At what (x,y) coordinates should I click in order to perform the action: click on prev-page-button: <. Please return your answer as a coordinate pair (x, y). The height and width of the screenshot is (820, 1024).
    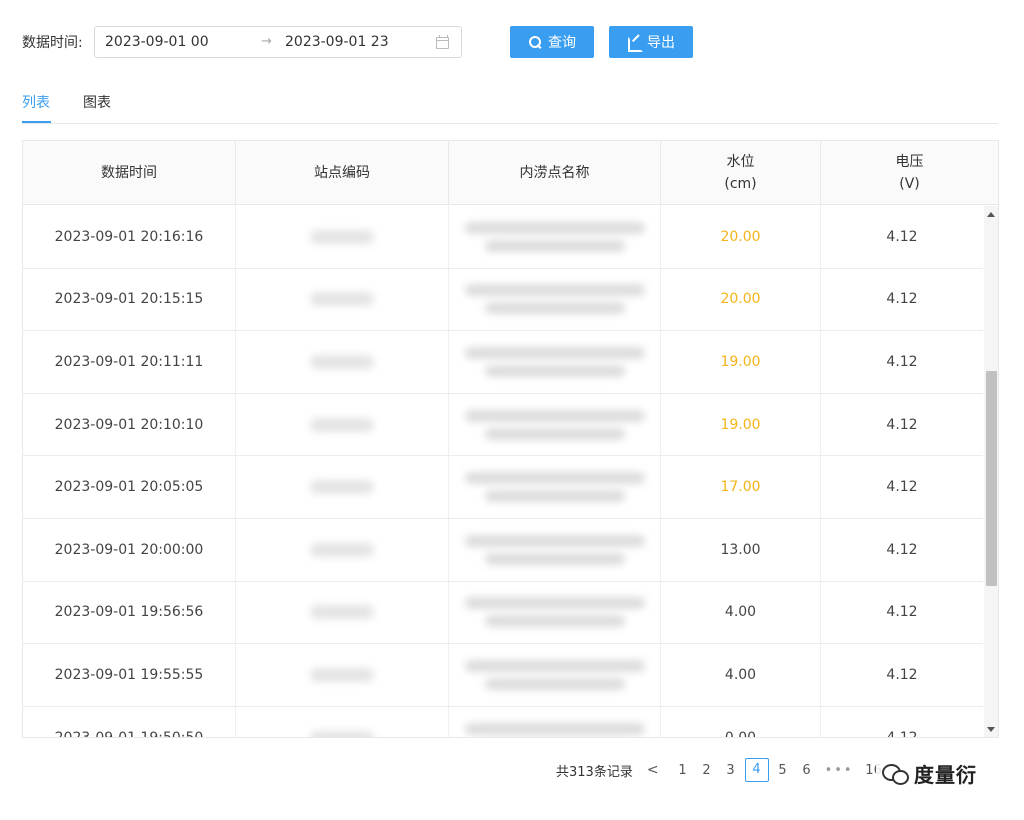
    Looking at the image, I should click on (653, 770).